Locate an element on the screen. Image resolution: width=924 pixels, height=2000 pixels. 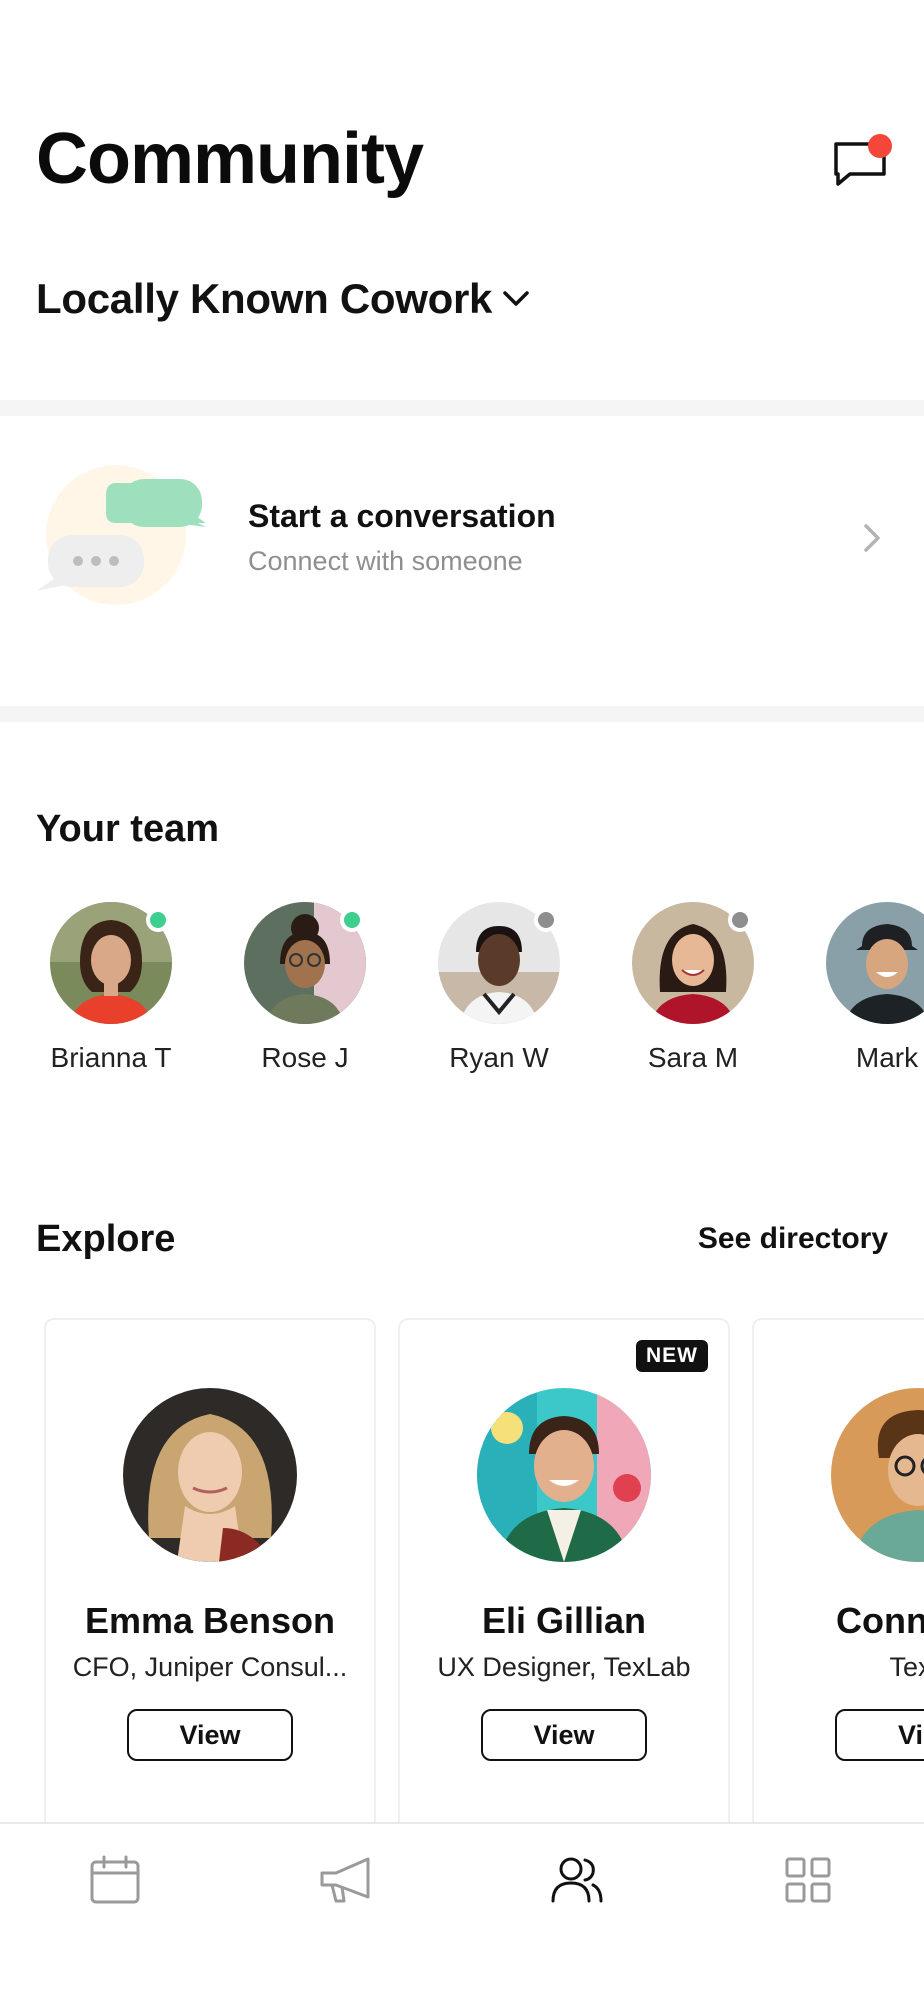
location-selector: Locally Known Cowork is located at coordinates (283, 299).